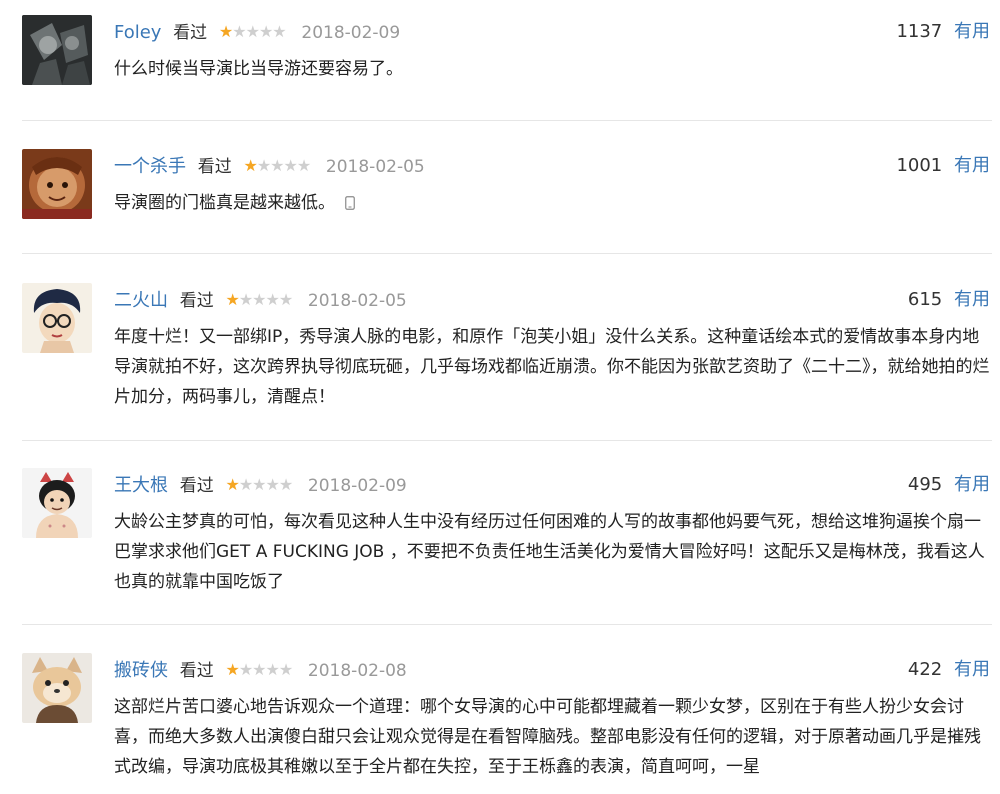  I want to click on comment-meta: 二火山 看过 ★★★★★ 2018-02-05, so click(260, 300).